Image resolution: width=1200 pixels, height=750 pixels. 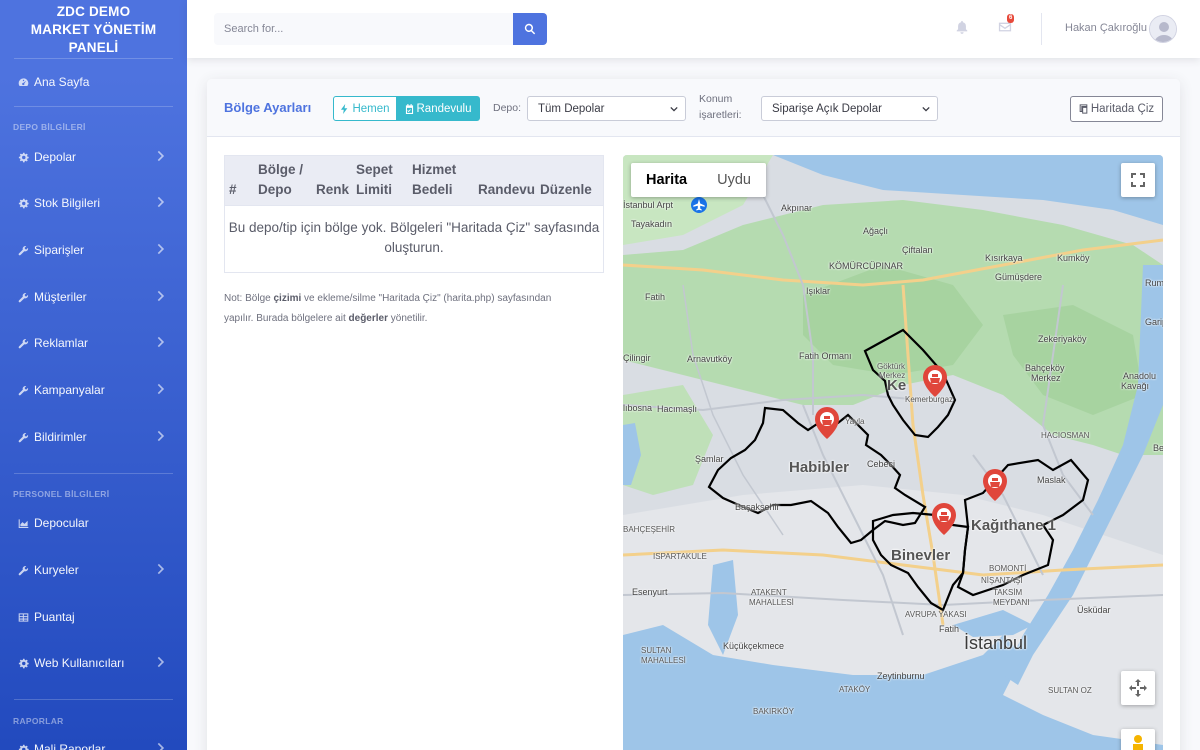 What do you see at coordinates (444, 108) in the screenshot?
I see `randevulu-label: Randevulu` at bounding box center [444, 108].